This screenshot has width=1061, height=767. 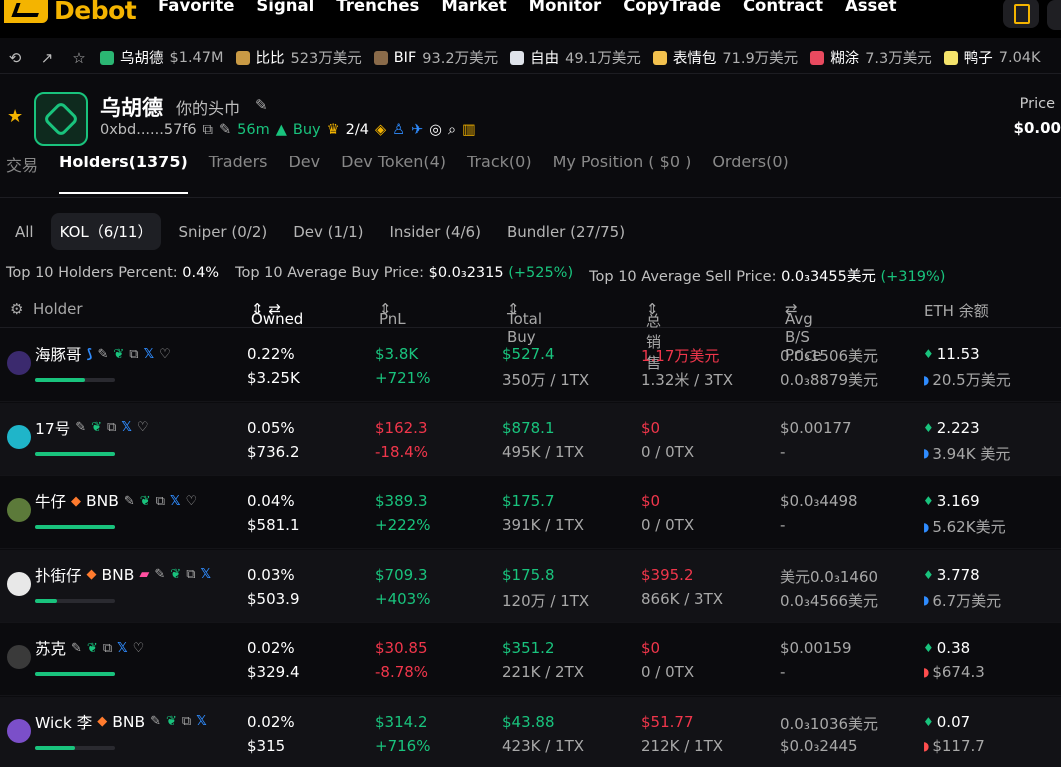 I want to click on holder-name: 牛仔, so click(x=50, y=501).